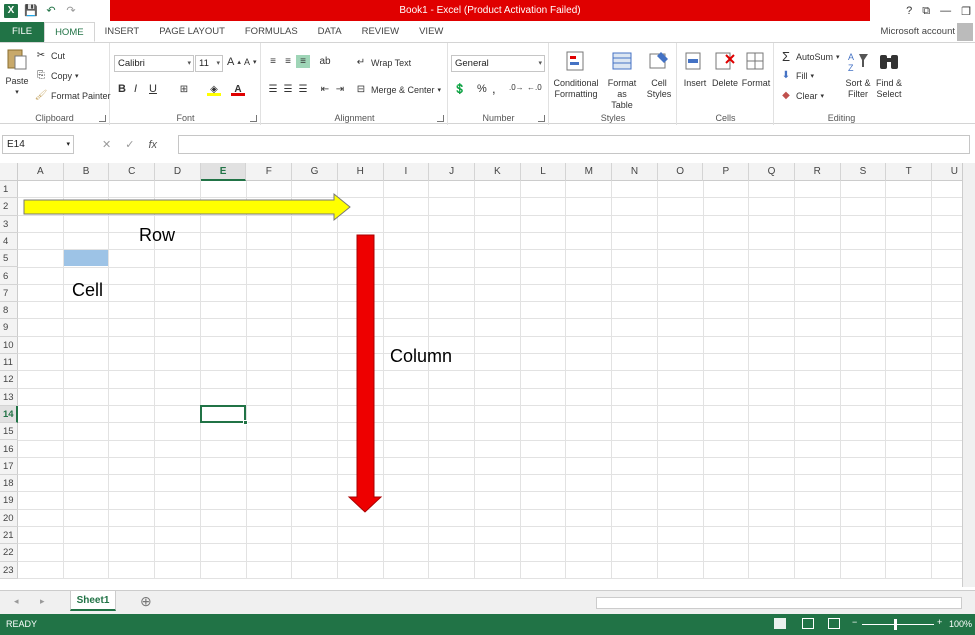 This screenshot has width=975, height=635. What do you see at coordinates (576, 74) in the screenshot?
I see `conditional-formatting-button: Conditional Formatting` at bounding box center [576, 74].